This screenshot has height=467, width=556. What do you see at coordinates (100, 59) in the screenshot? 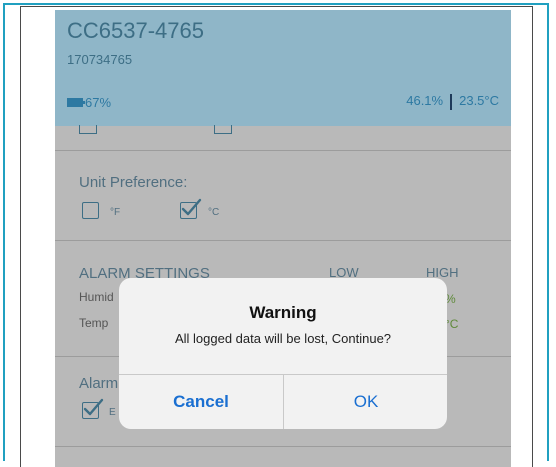
I see `device-serial: 170734765` at bounding box center [100, 59].